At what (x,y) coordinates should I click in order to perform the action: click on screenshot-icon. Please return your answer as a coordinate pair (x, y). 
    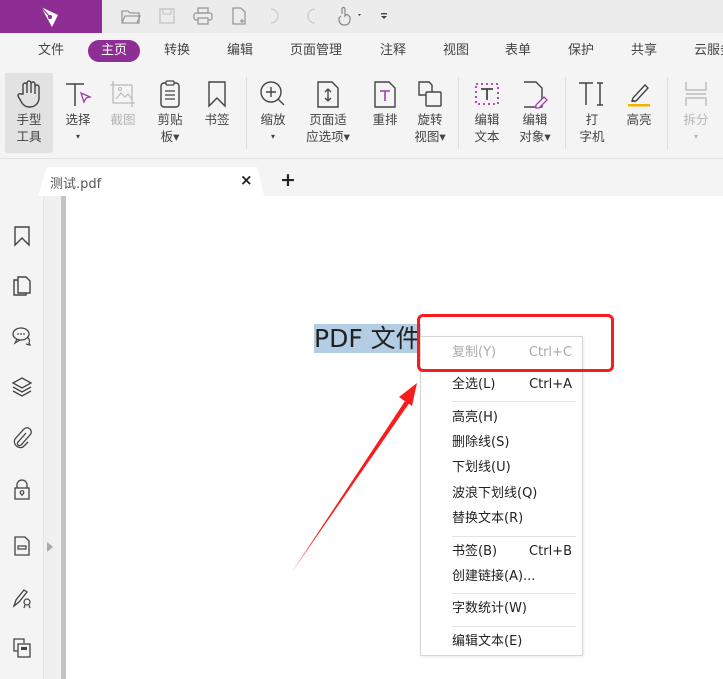
    Looking at the image, I should click on (123, 94).